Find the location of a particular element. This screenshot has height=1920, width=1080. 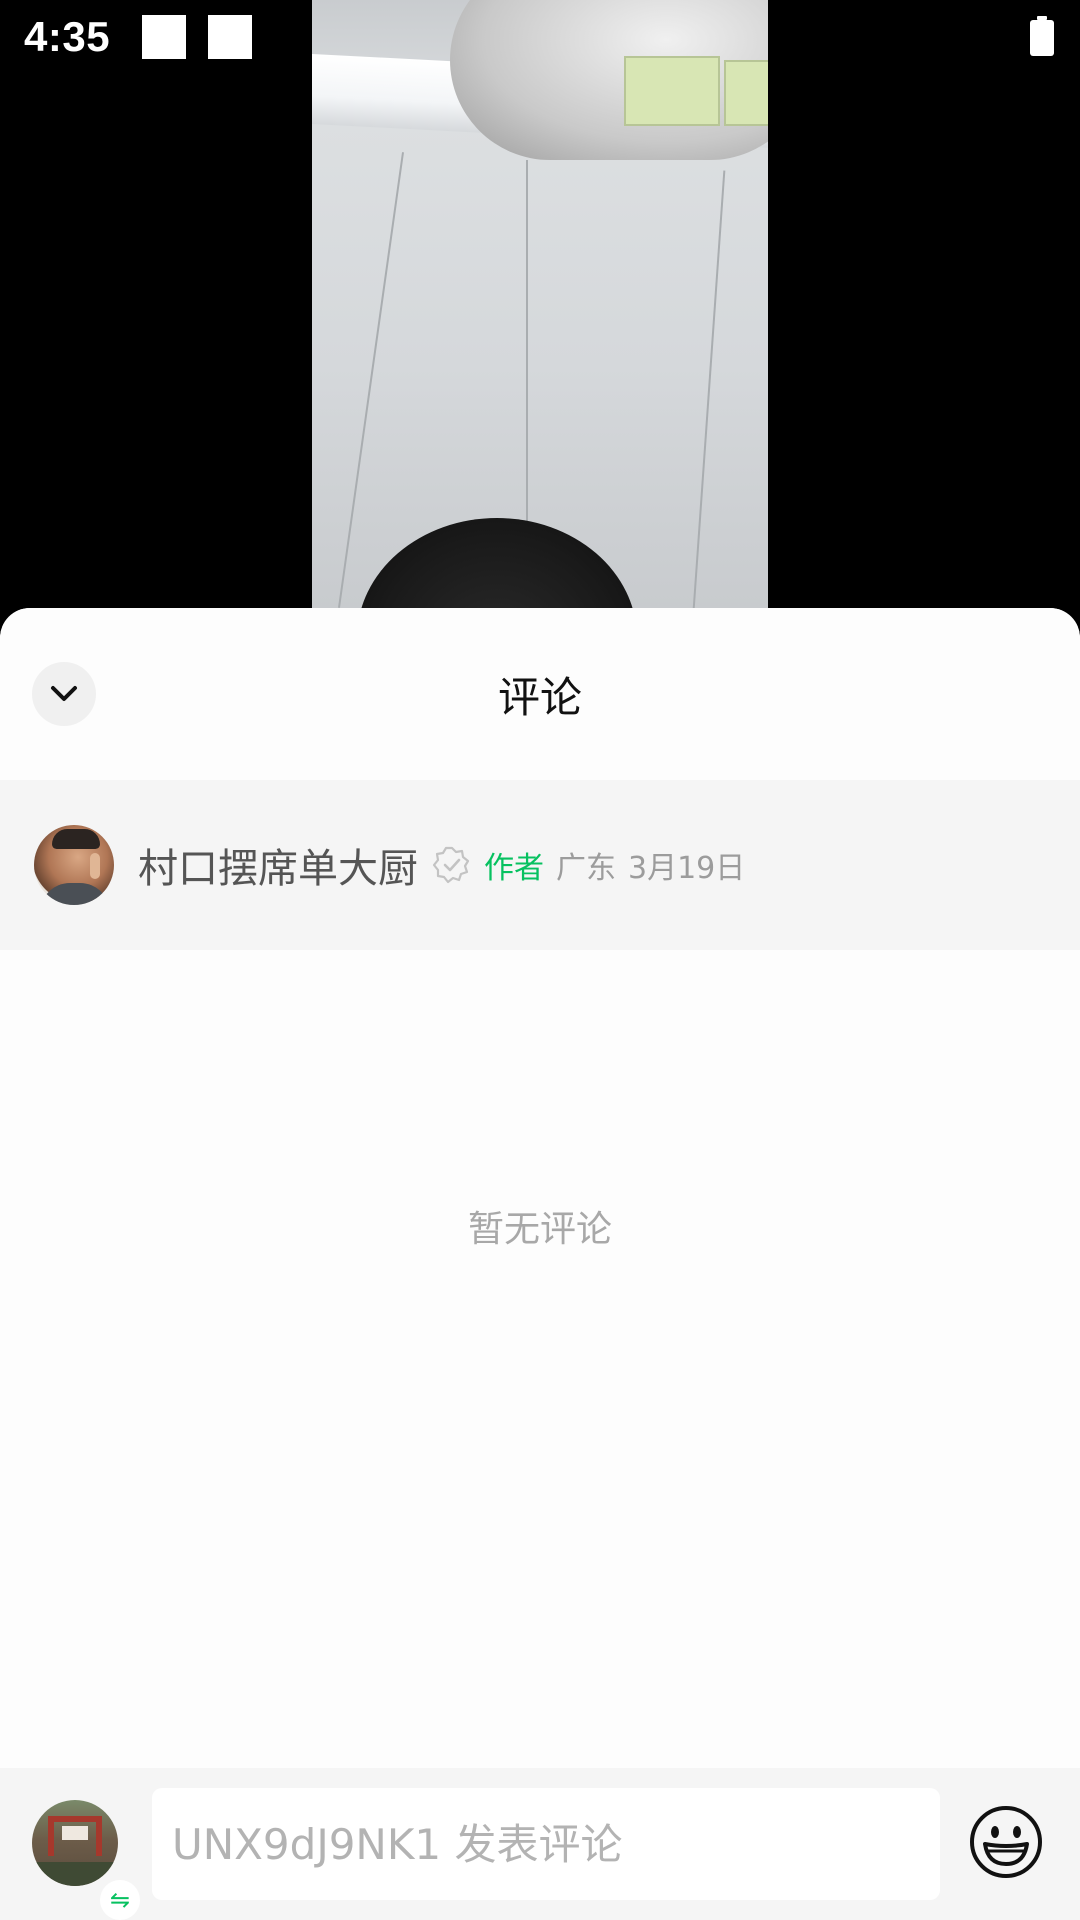

author-row: 村口摆席单大厨 作者 广东 3月19日 is located at coordinates (540, 865).